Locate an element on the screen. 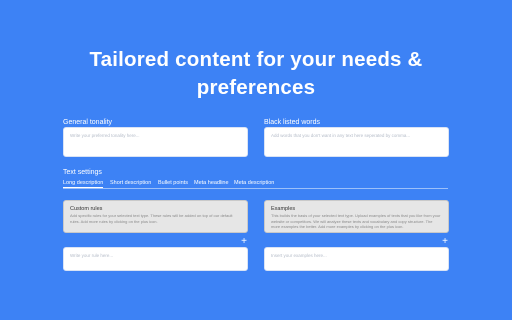  page-title-line-1: Tailored content for your needs & is located at coordinates (256, 59).